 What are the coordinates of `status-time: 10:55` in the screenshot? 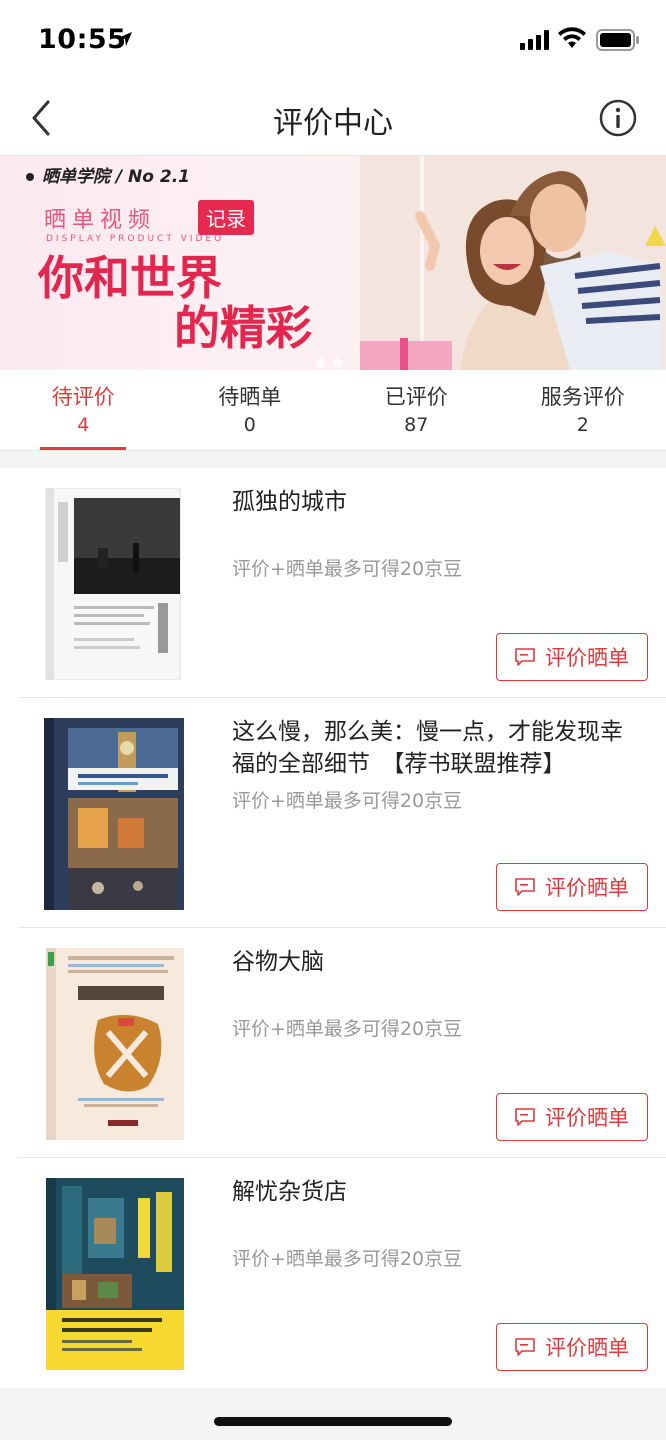 It's located at (82, 39).